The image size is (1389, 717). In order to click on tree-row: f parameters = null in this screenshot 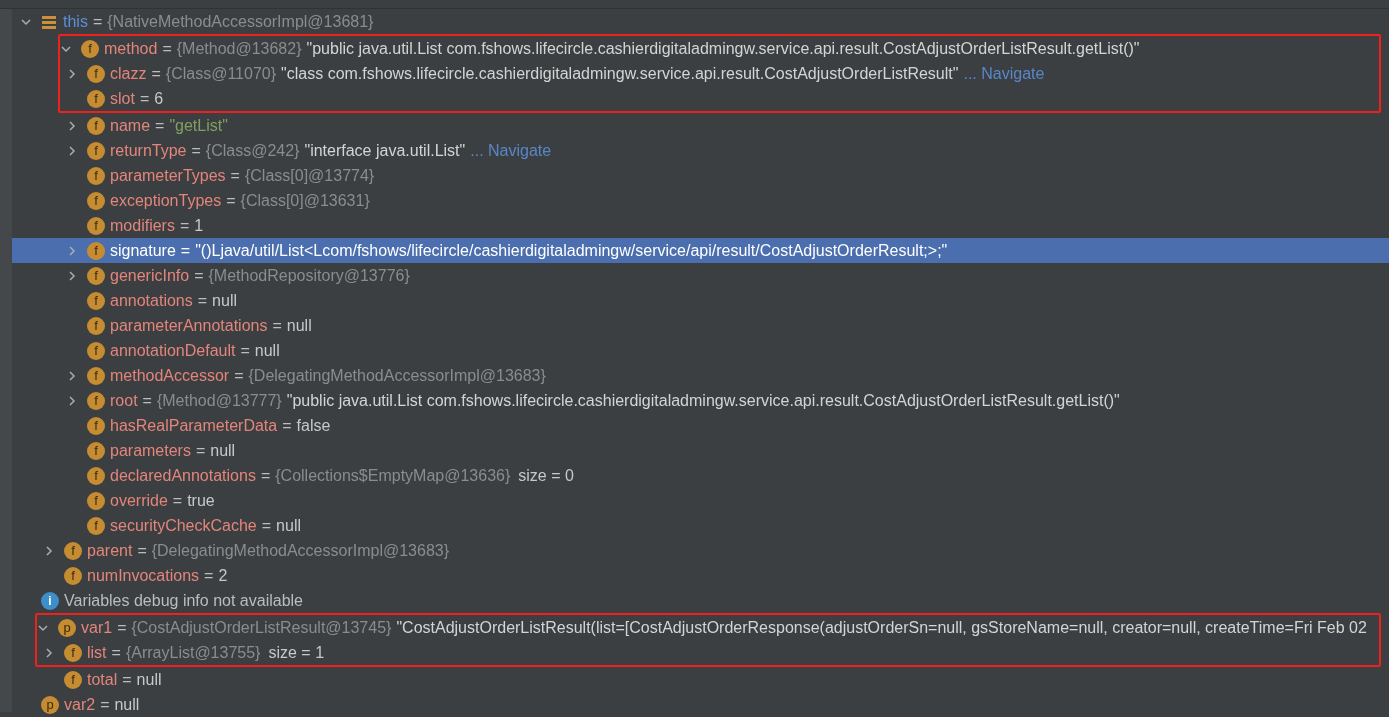, I will do `click(700, 450)`.